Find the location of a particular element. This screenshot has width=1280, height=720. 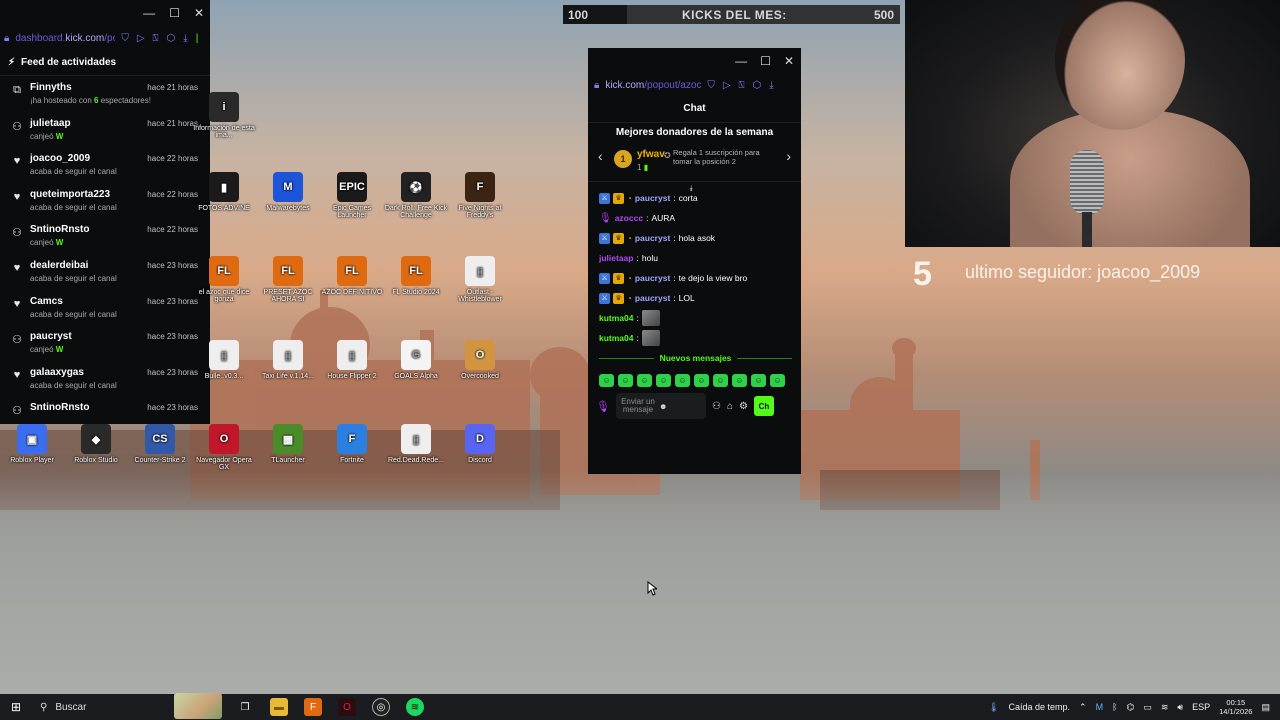

desktop-icon: ◆ Roblox Studio is located at coordinates (96, 444).